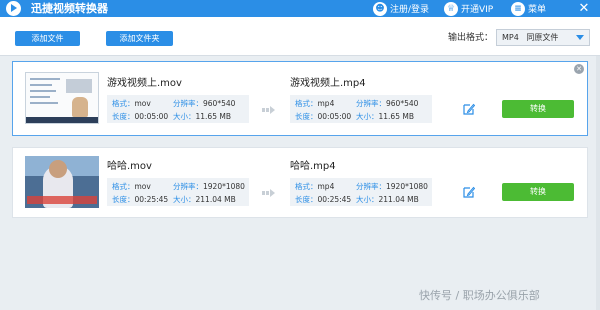 This screenshot has height=310, width=600. Describe the element at coordinates (47, 38) in the screenshot. I see `add-file-button: 添加文件` at that location.